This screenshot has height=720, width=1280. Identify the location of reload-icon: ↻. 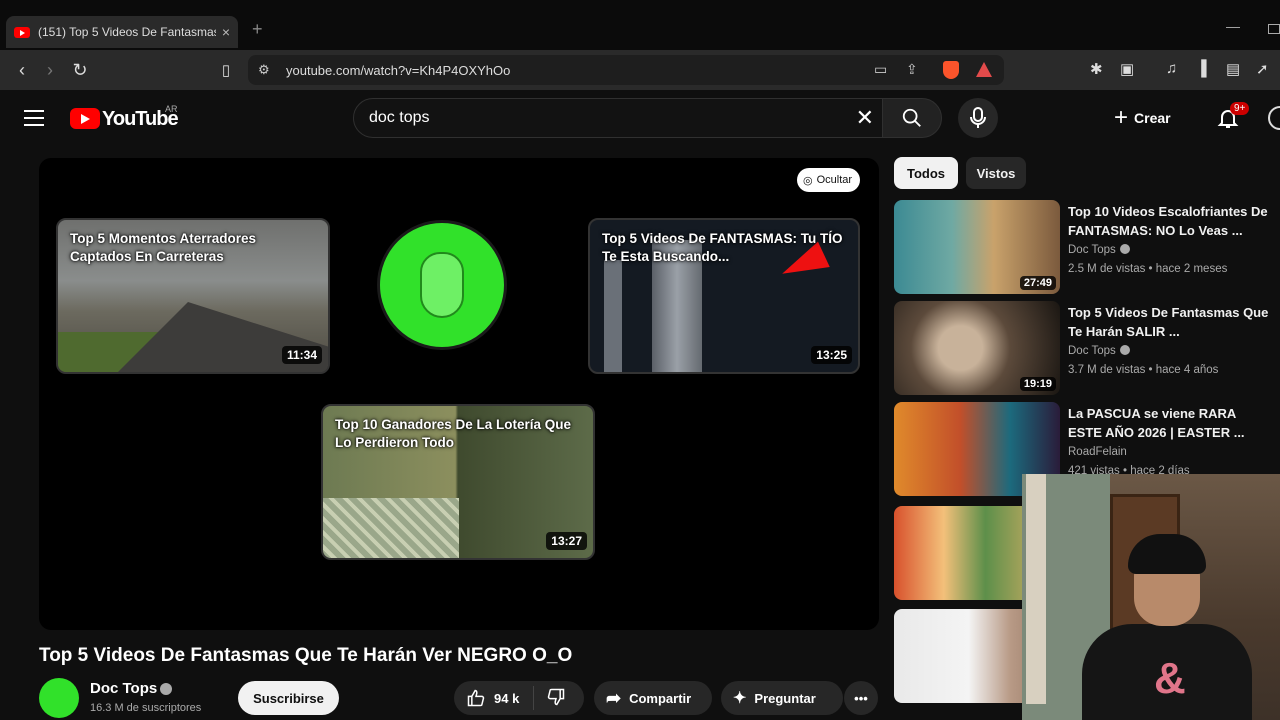
(80, 70).